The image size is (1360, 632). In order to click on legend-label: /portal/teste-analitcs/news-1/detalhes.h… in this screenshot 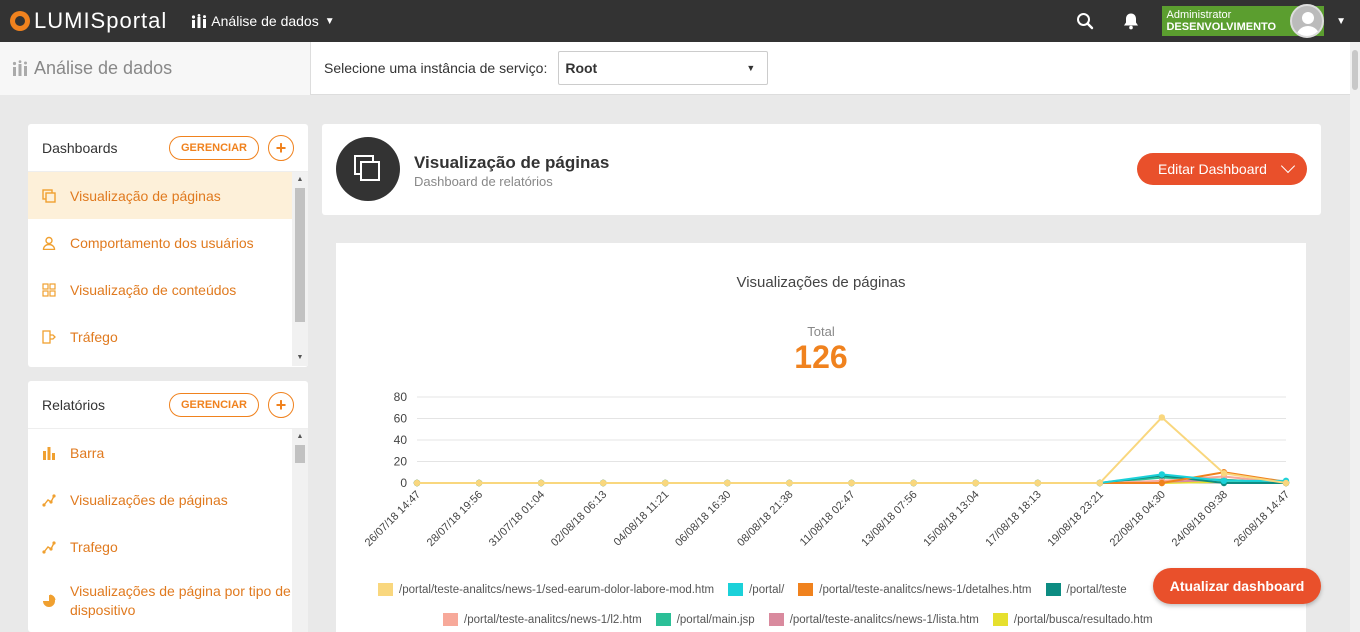, I will do `click(925, 589)`.